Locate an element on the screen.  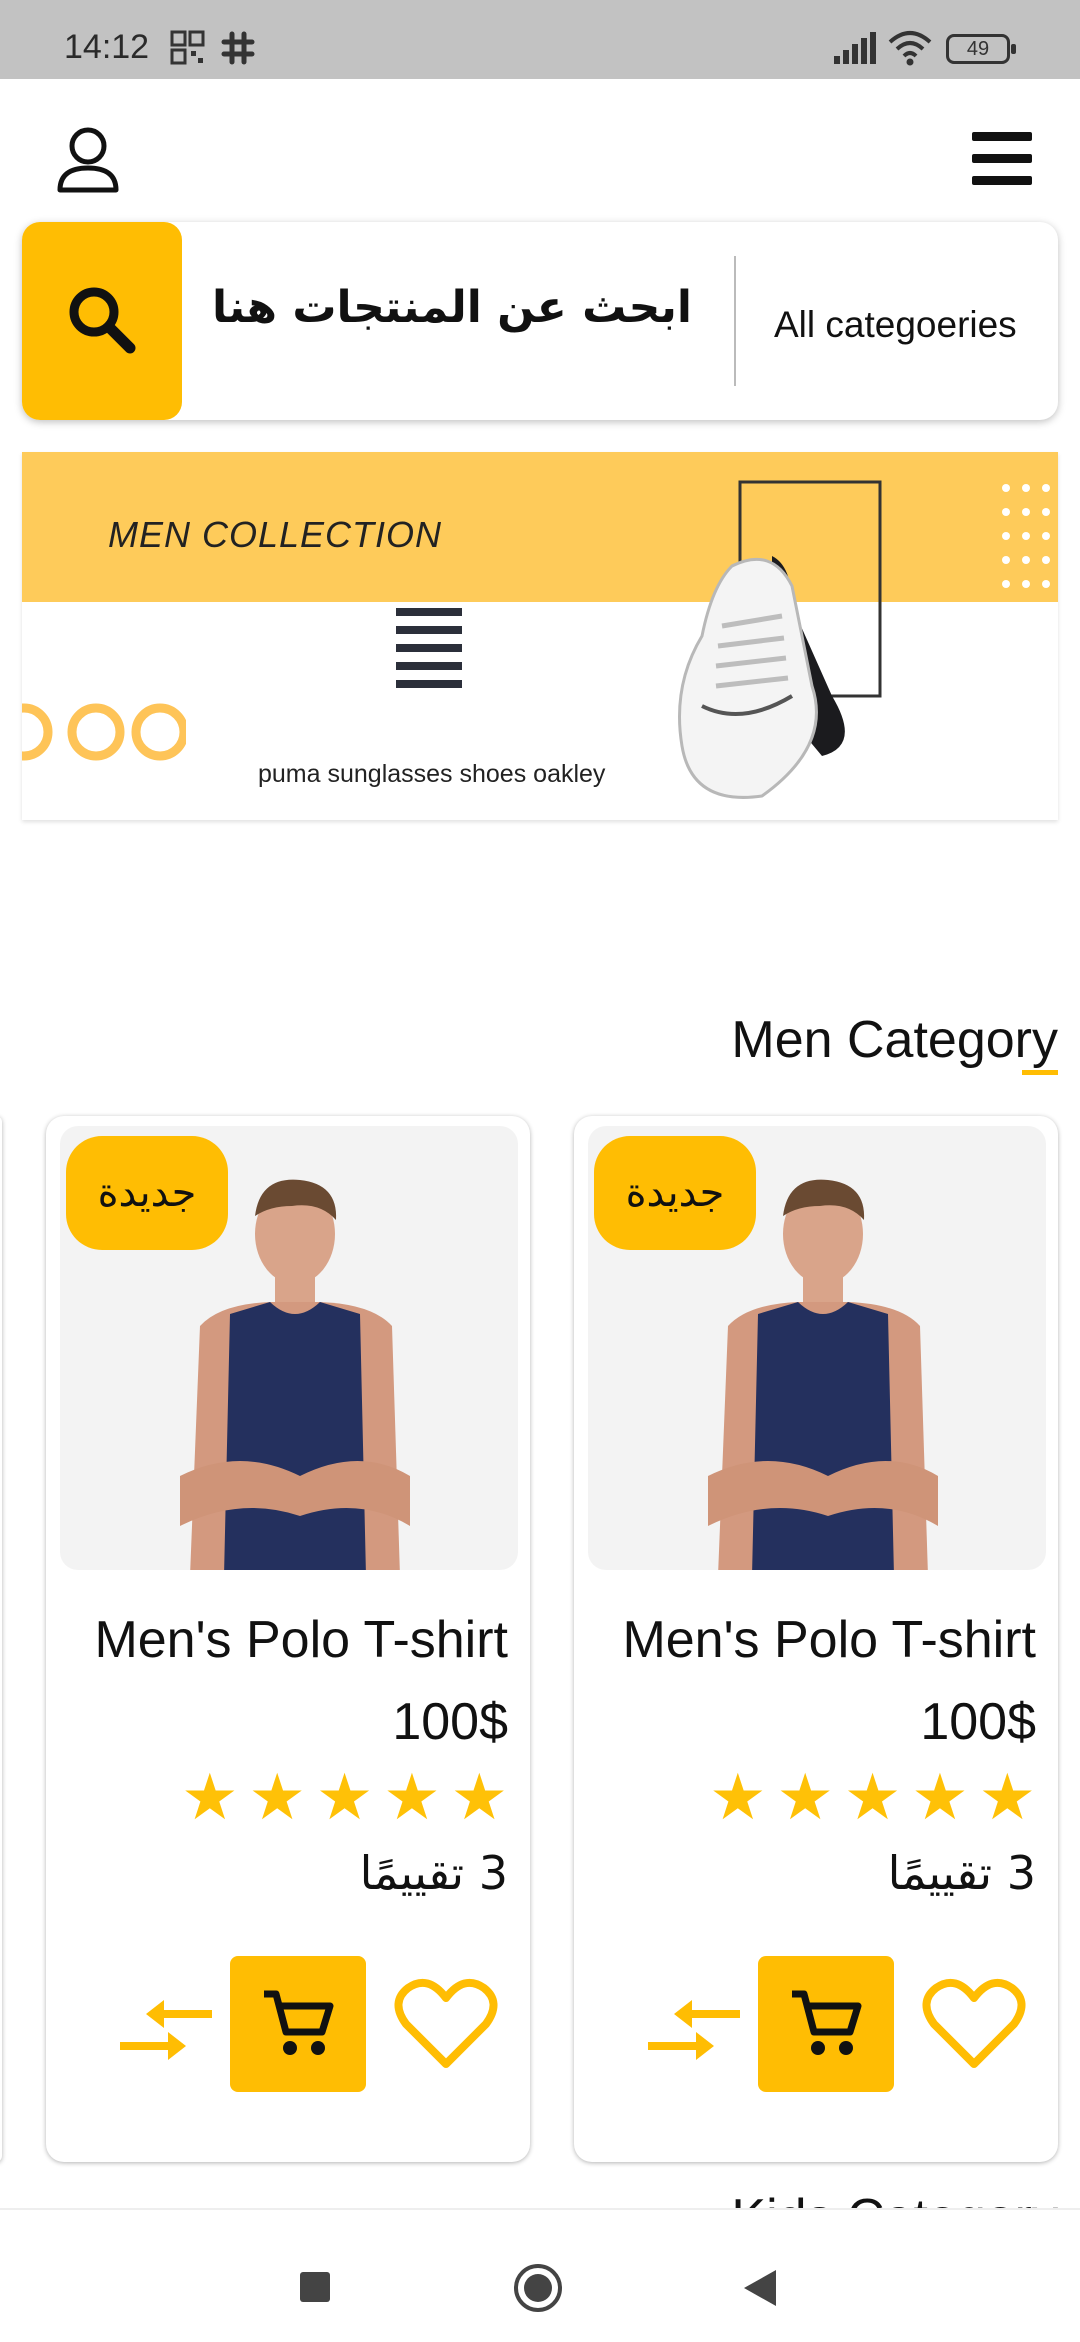
wifi-icon is located at coordinates (910, 48).